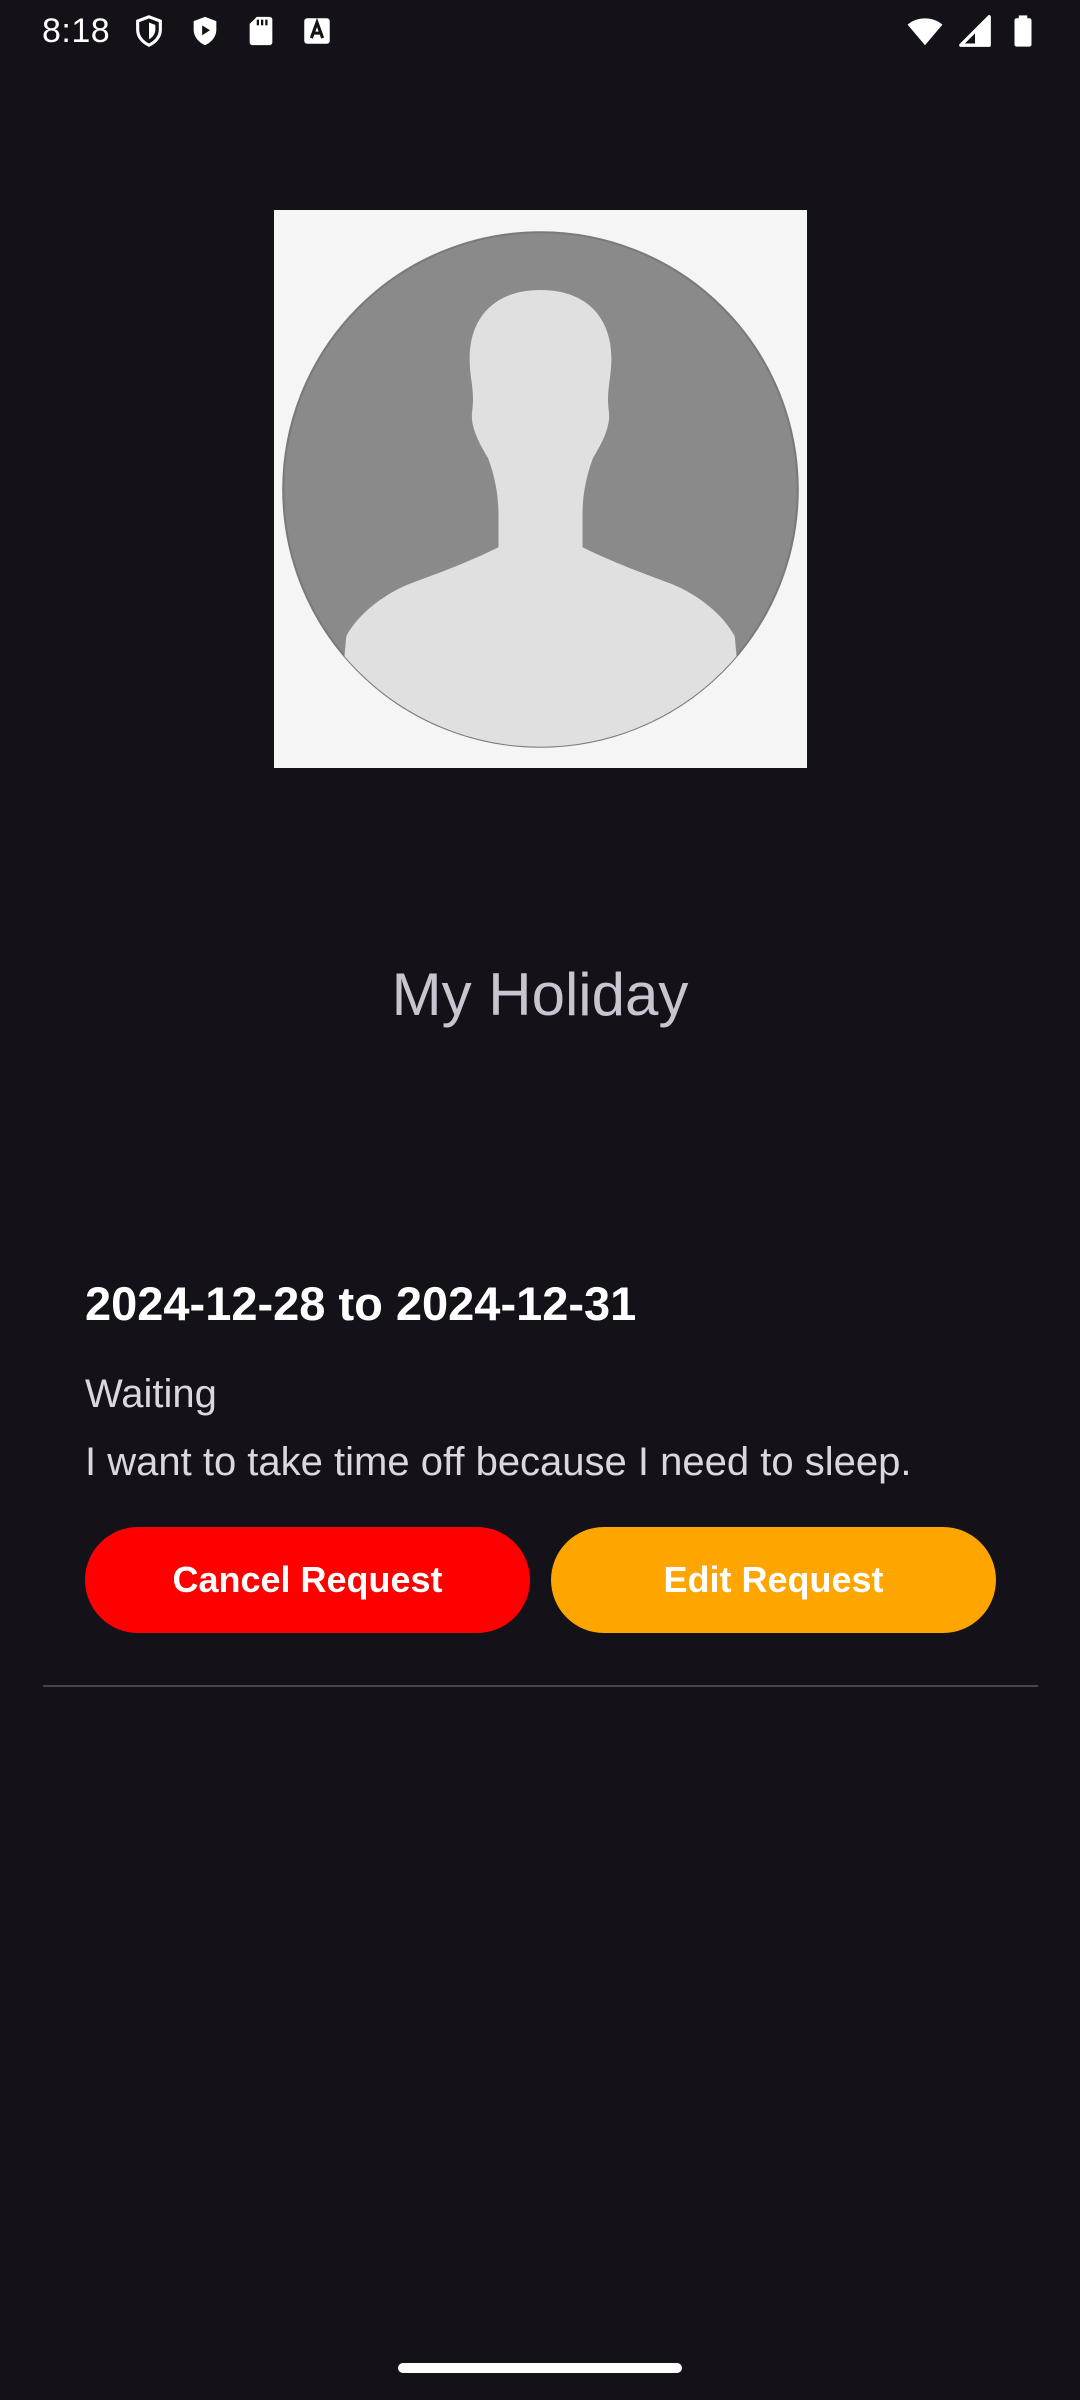 This screenshot has height=2400, width=1080. I want to click on default-avatar-icon, so click(540, 489).